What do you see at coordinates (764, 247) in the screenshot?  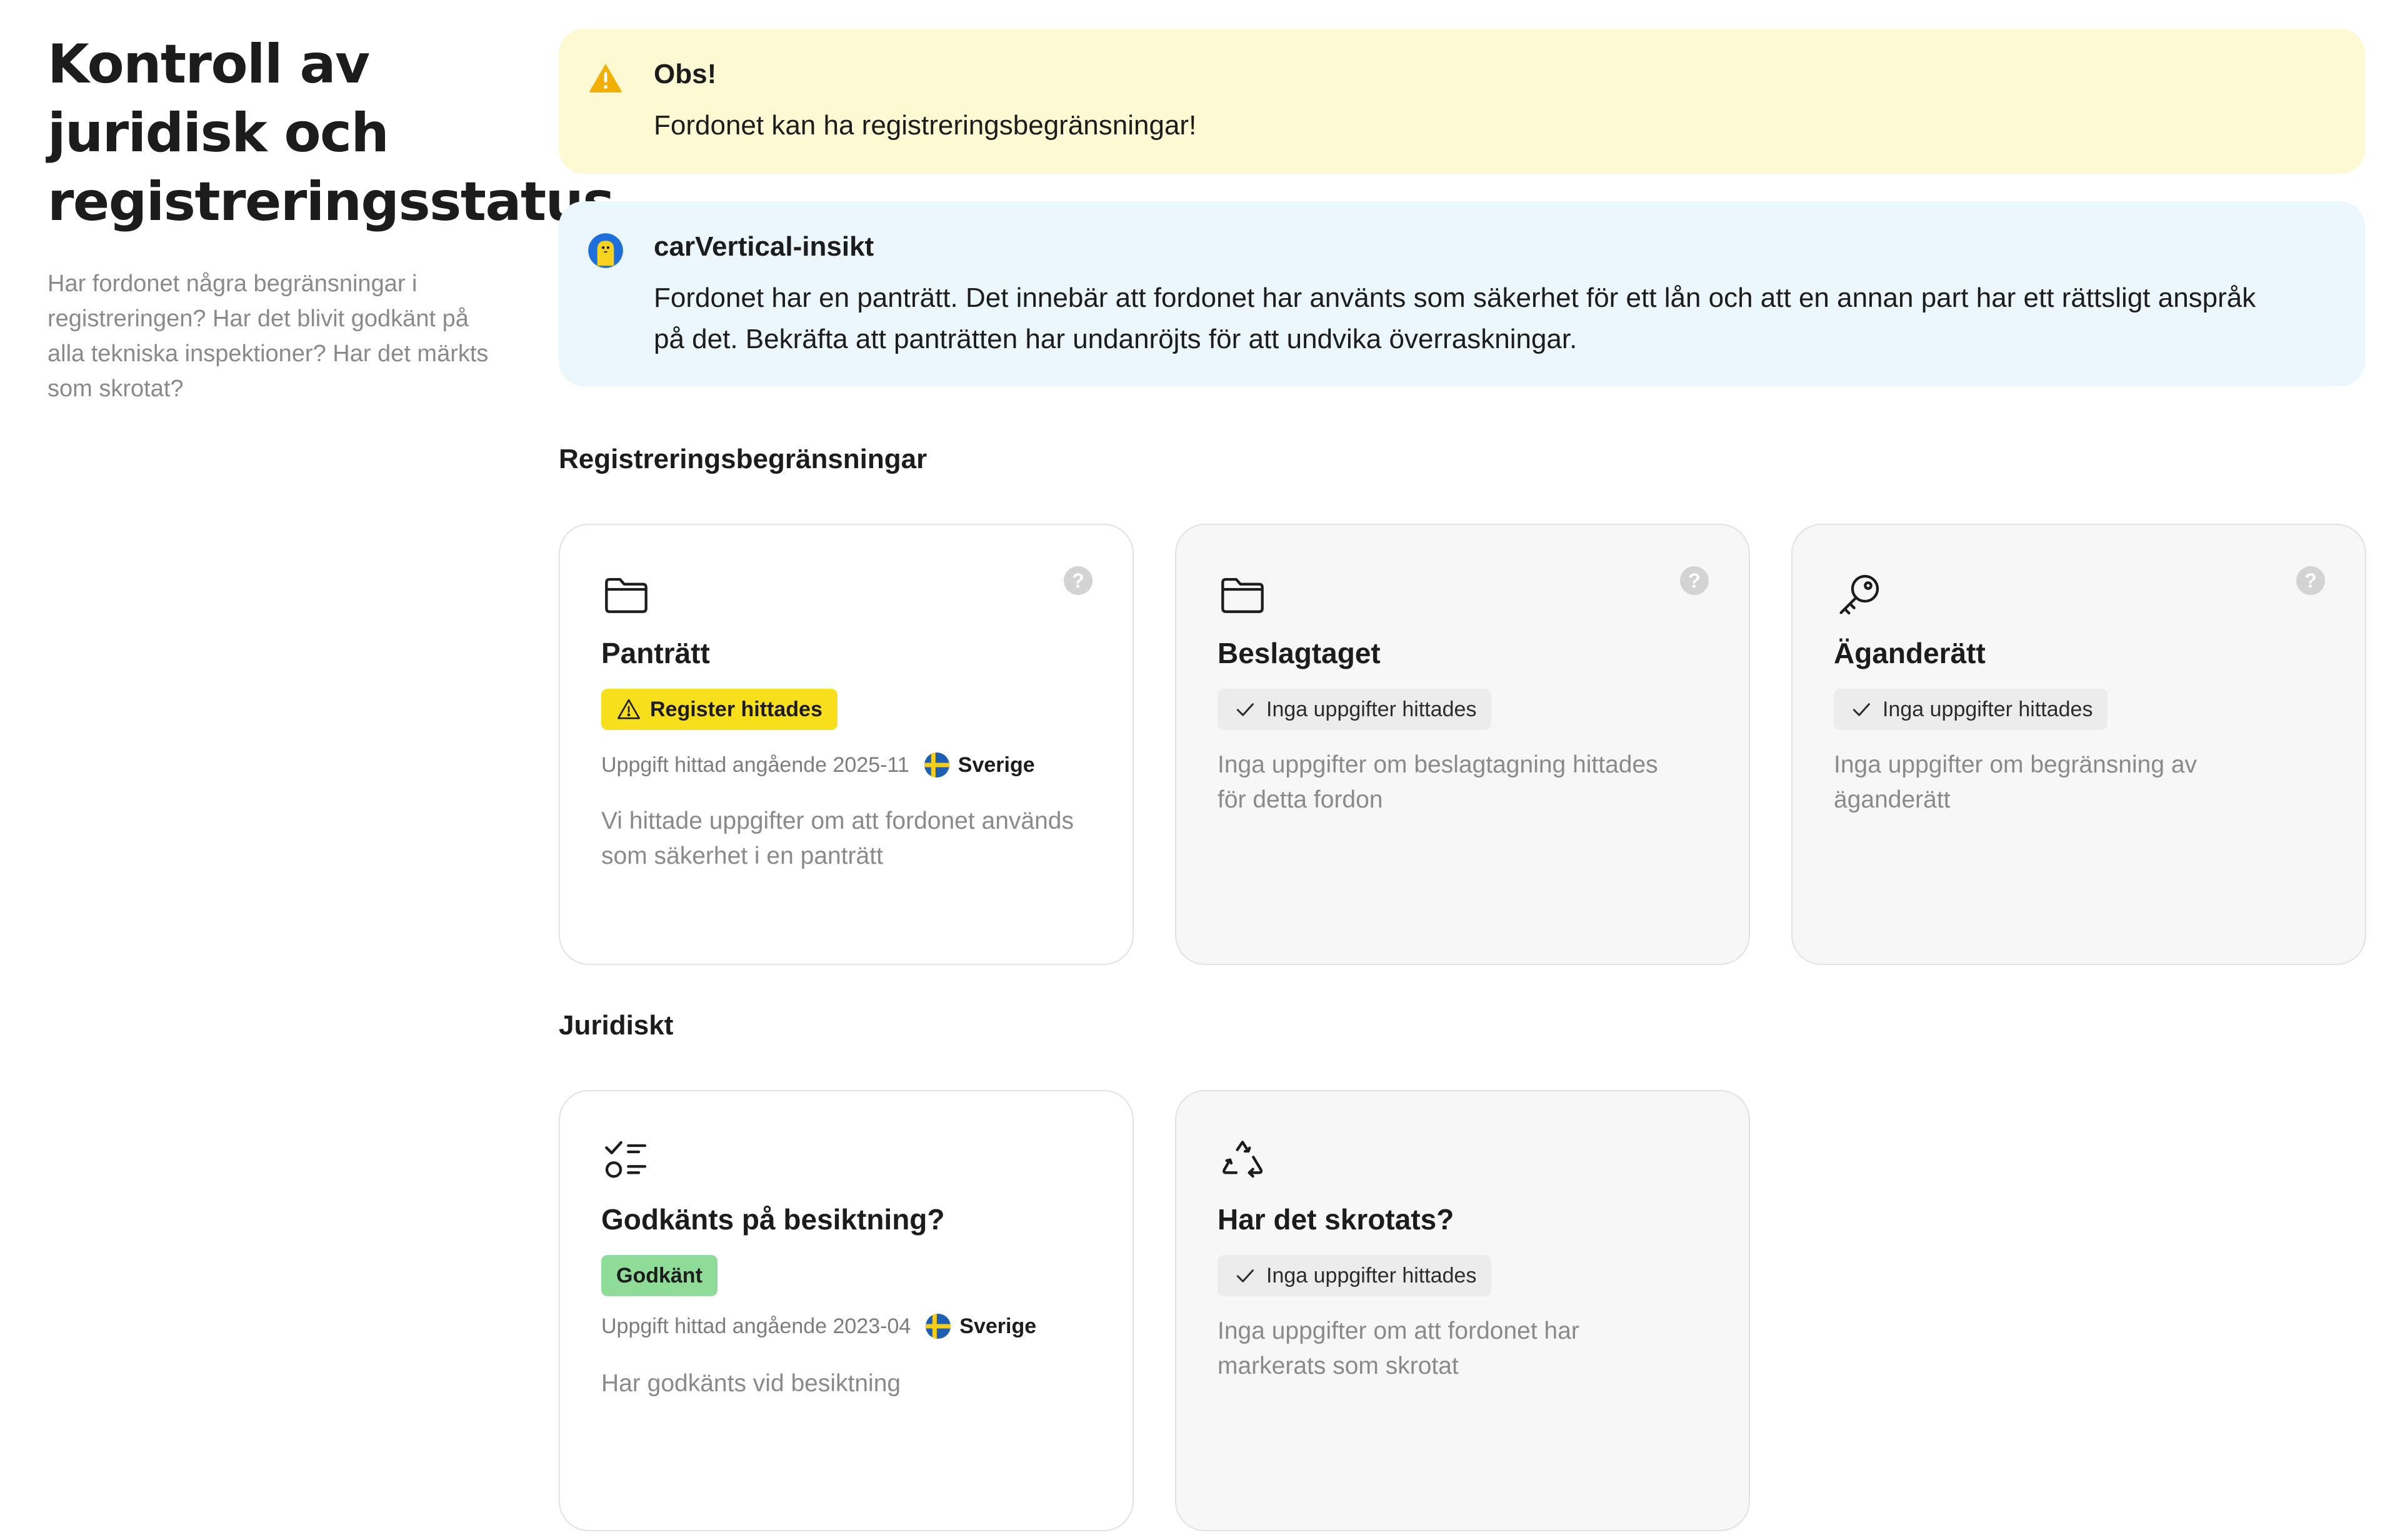 I see `insight-title: carVertical-insikt` at bounding box center [764, 247].